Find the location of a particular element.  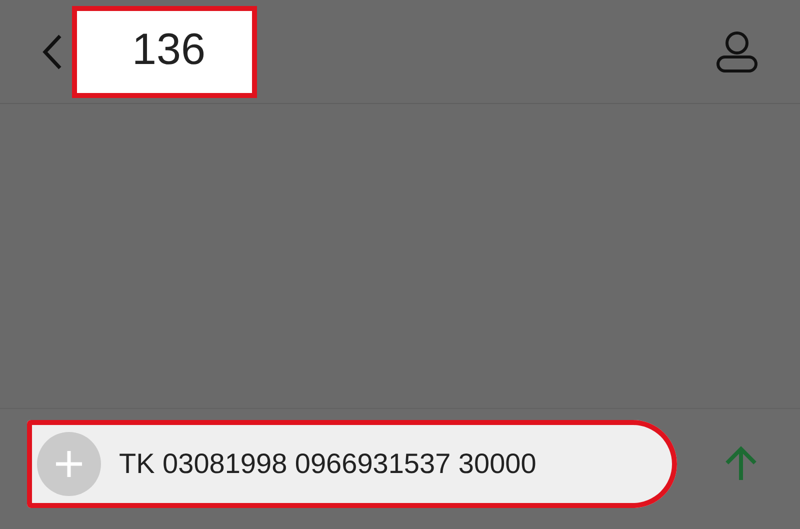

message-field: TK 03081998 0966931537 30000 is located at coordinates (352, 464).